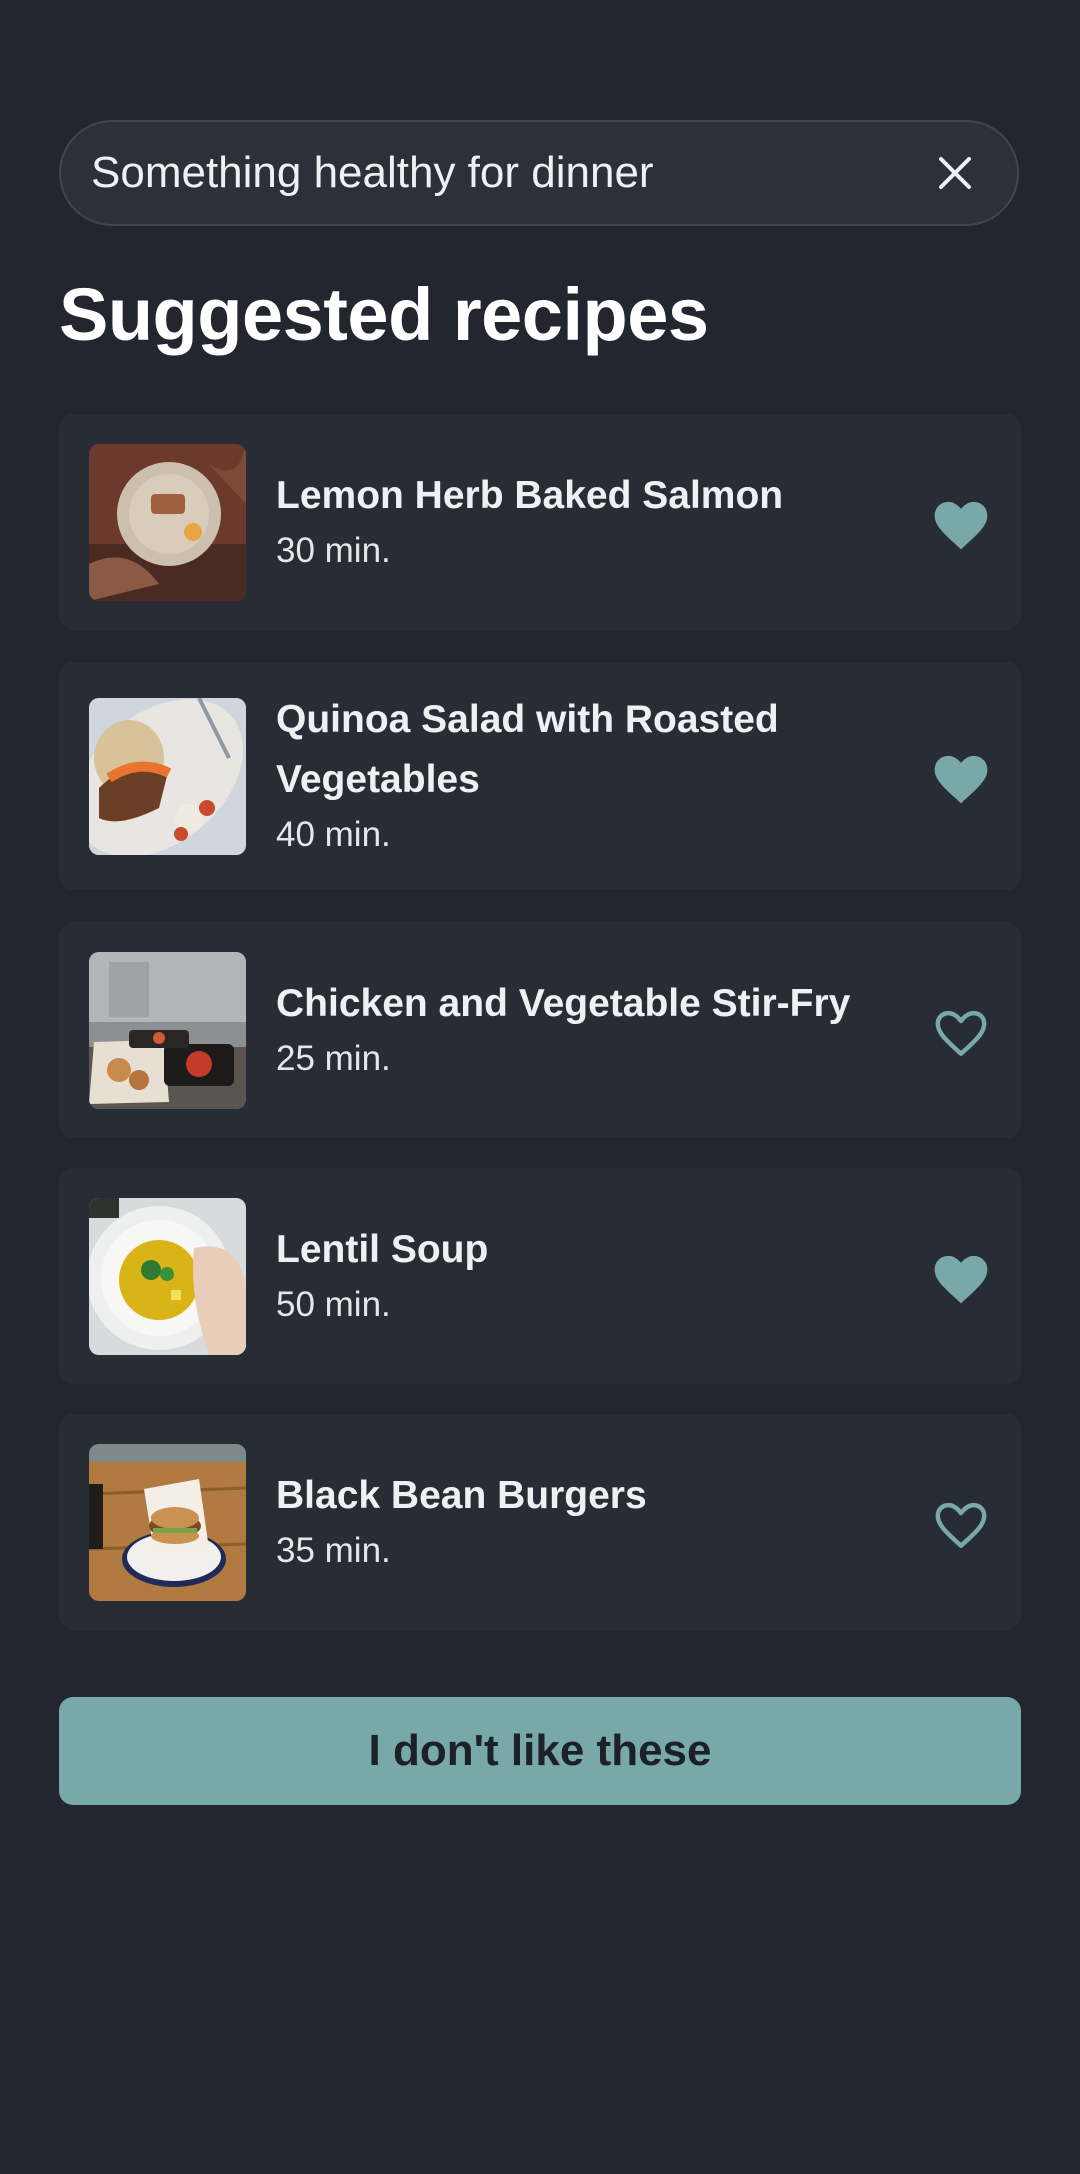  Describe the element at coordinates (333, 550) in the screenshot. I see `recipe-time: 30 min.` at that location.